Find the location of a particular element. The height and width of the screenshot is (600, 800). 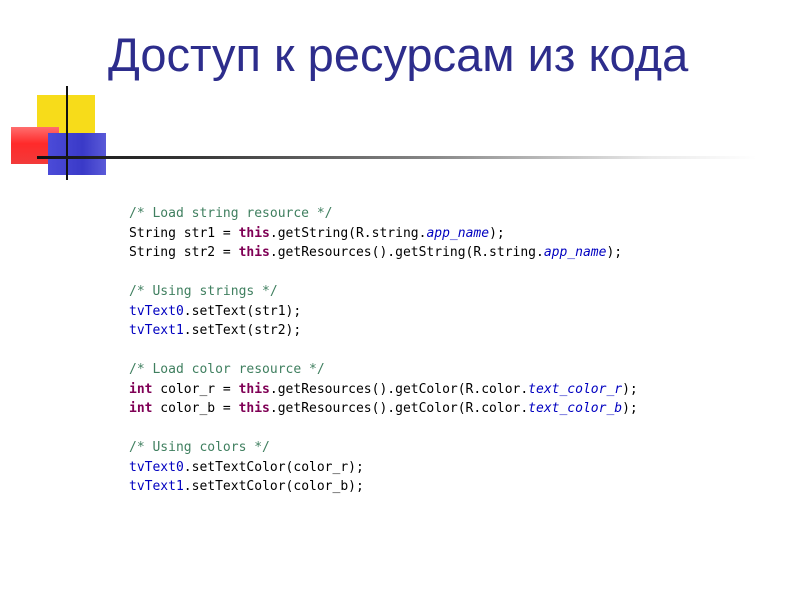

code-token-field: text_color_b is located at coordinates (575, 408).